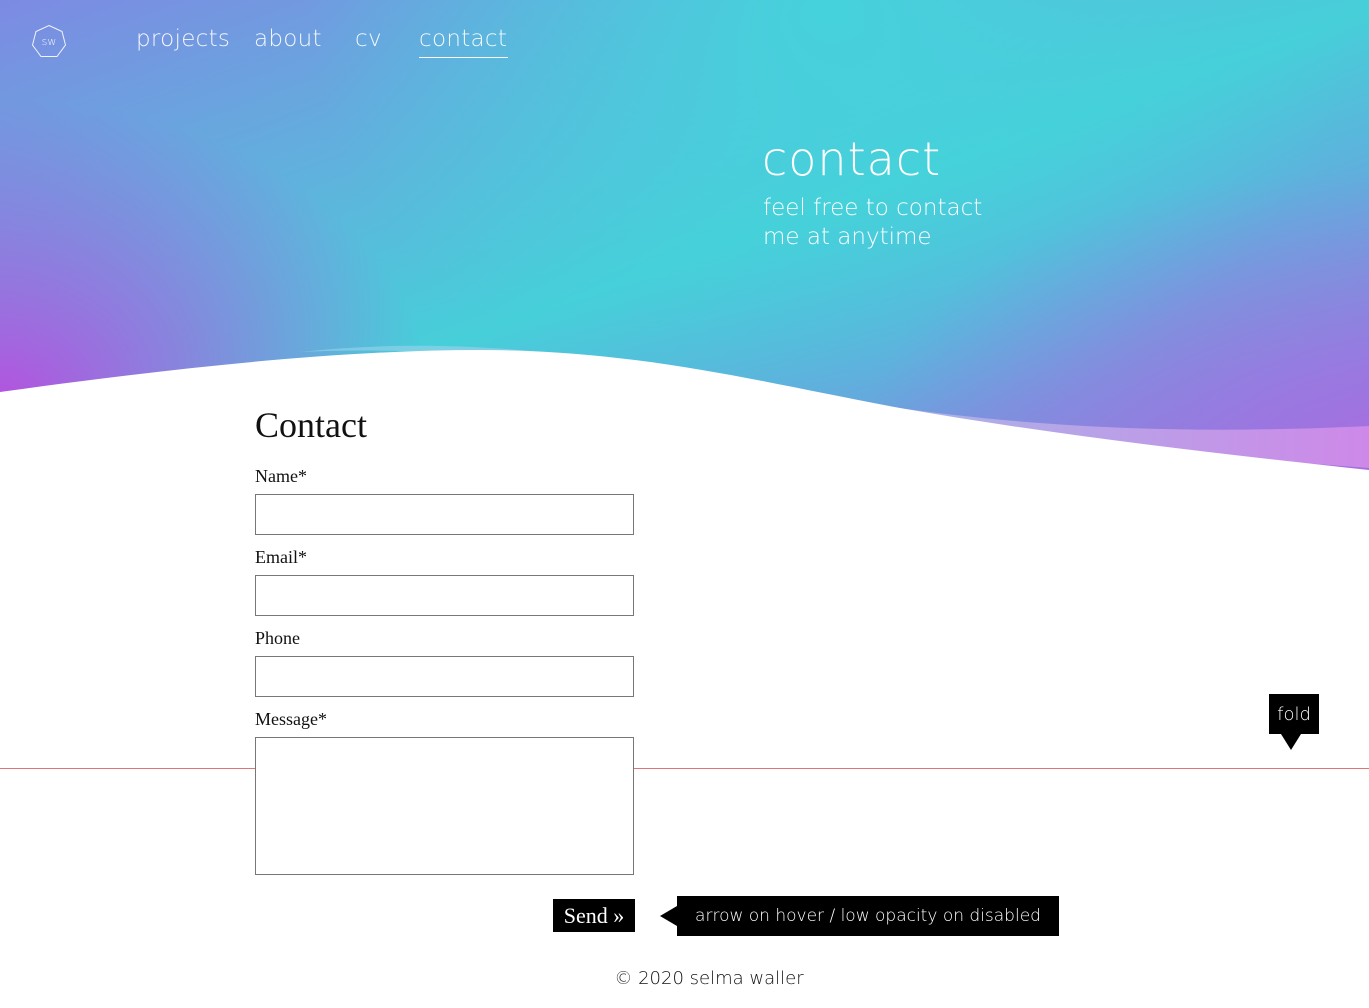  I want to click on hero-subtitle: feel free to contact me at anytime, so click(913, 223).